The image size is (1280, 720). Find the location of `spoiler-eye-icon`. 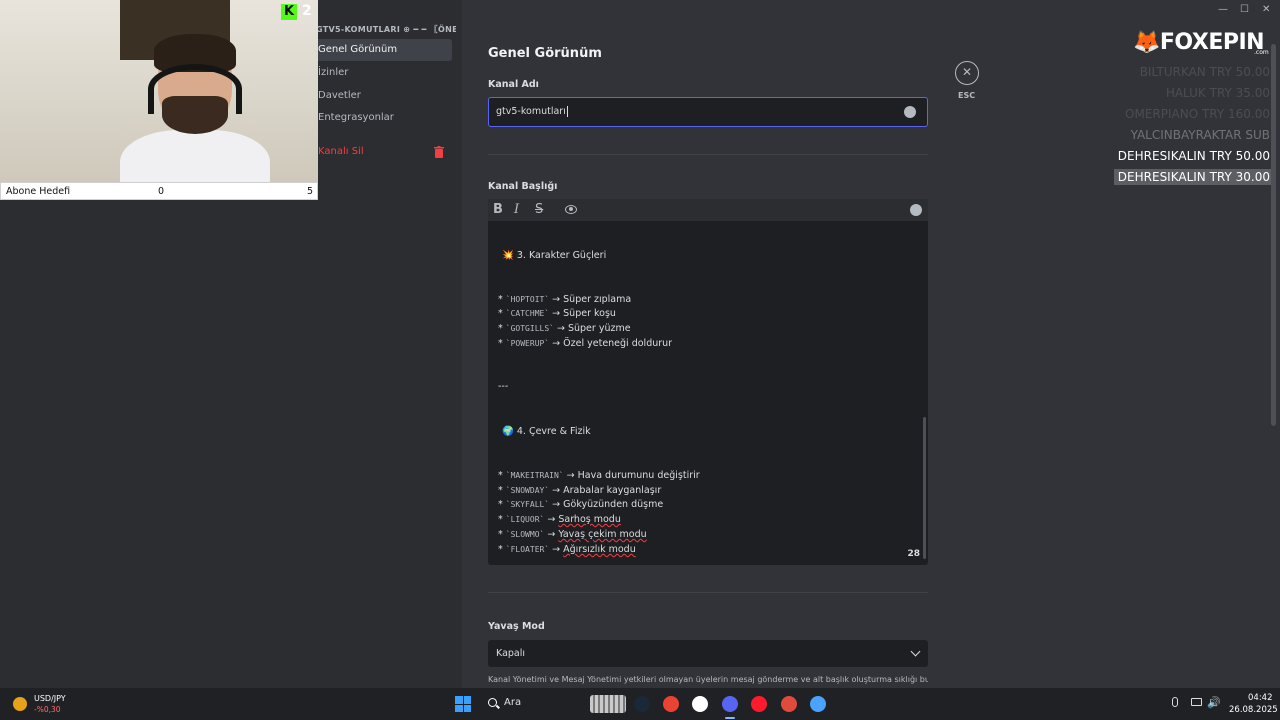

spoiler-eye-icon is located at coordinates (571, 209).